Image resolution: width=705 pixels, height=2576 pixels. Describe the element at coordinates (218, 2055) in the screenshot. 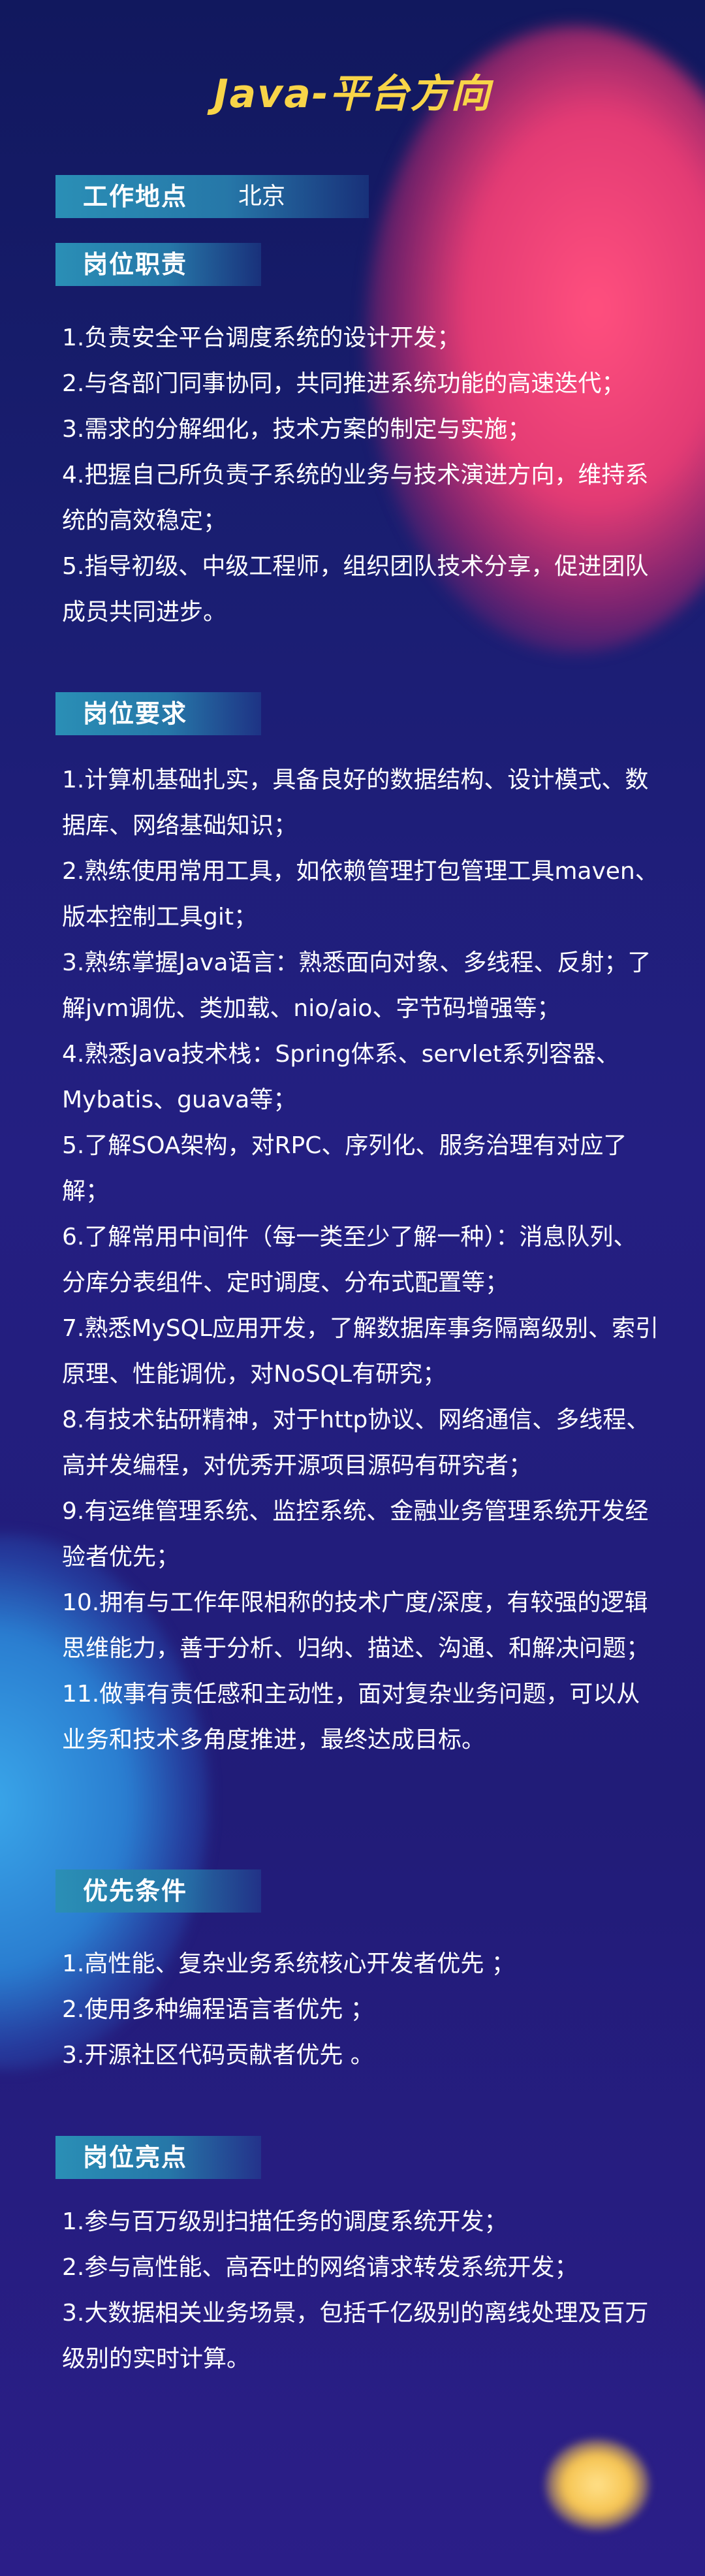

I see `list-item: 3.开源社区代码贡献者优先 。` at that location.